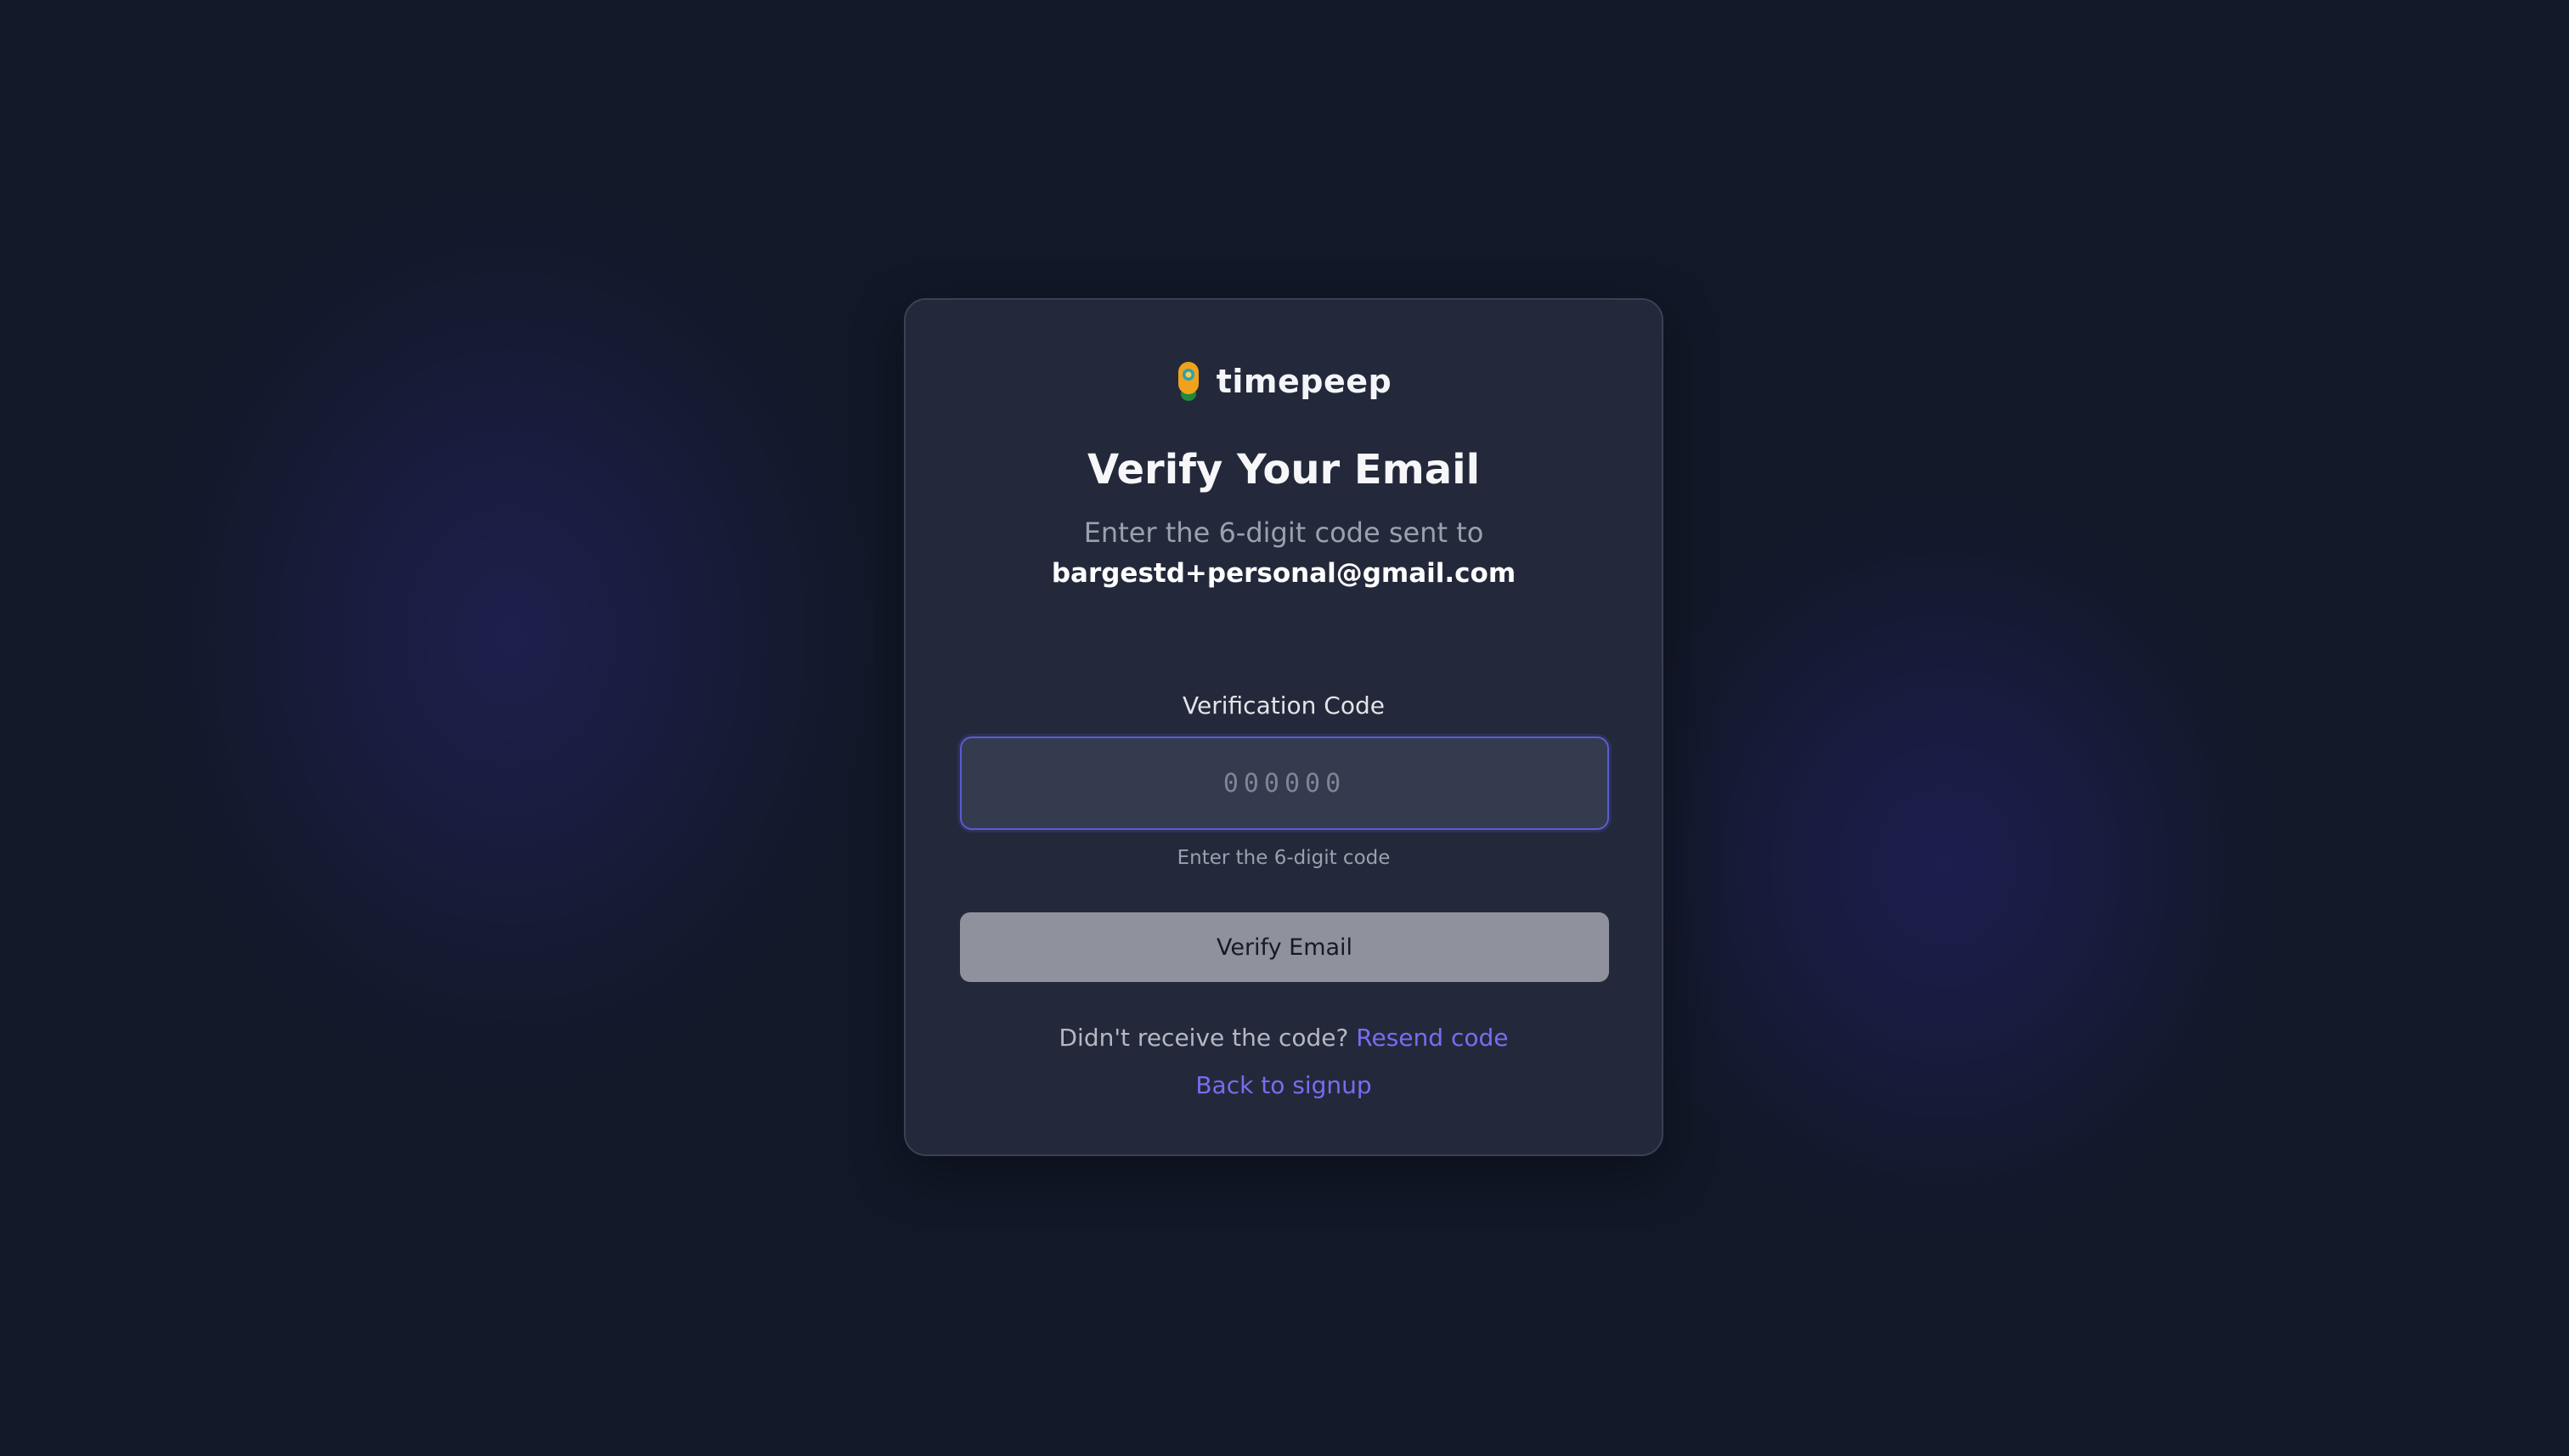 The image size is (2569, 1456). I want to click on peep-flower-icon, so click(1189, 382).